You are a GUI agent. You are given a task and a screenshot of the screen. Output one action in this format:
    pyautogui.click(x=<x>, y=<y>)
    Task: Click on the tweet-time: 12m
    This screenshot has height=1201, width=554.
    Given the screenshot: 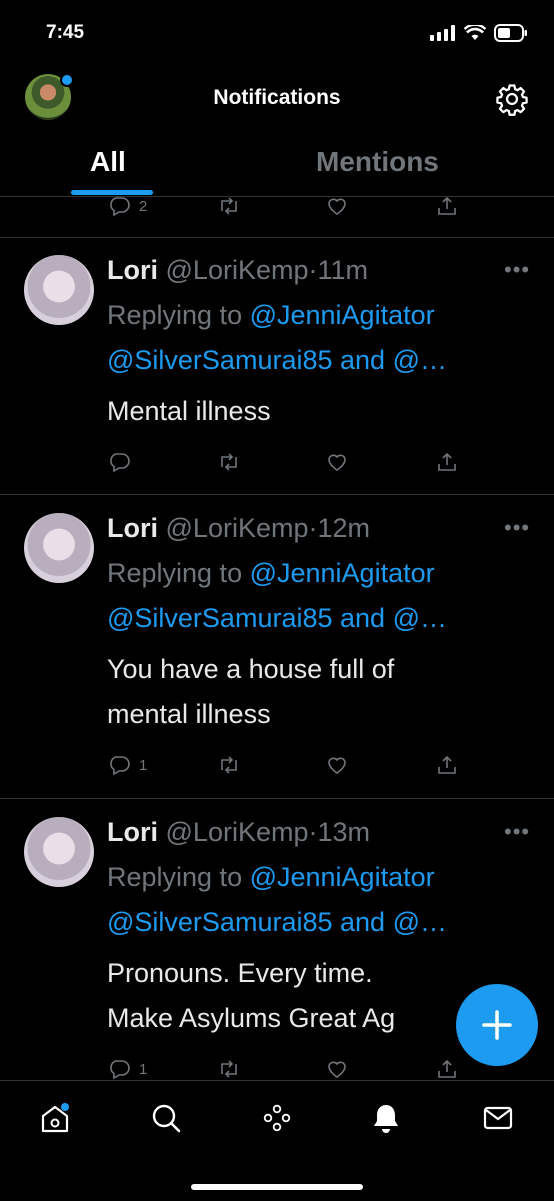 What is the action you would take?
    pyautogui.click(x=344, y=528)
    